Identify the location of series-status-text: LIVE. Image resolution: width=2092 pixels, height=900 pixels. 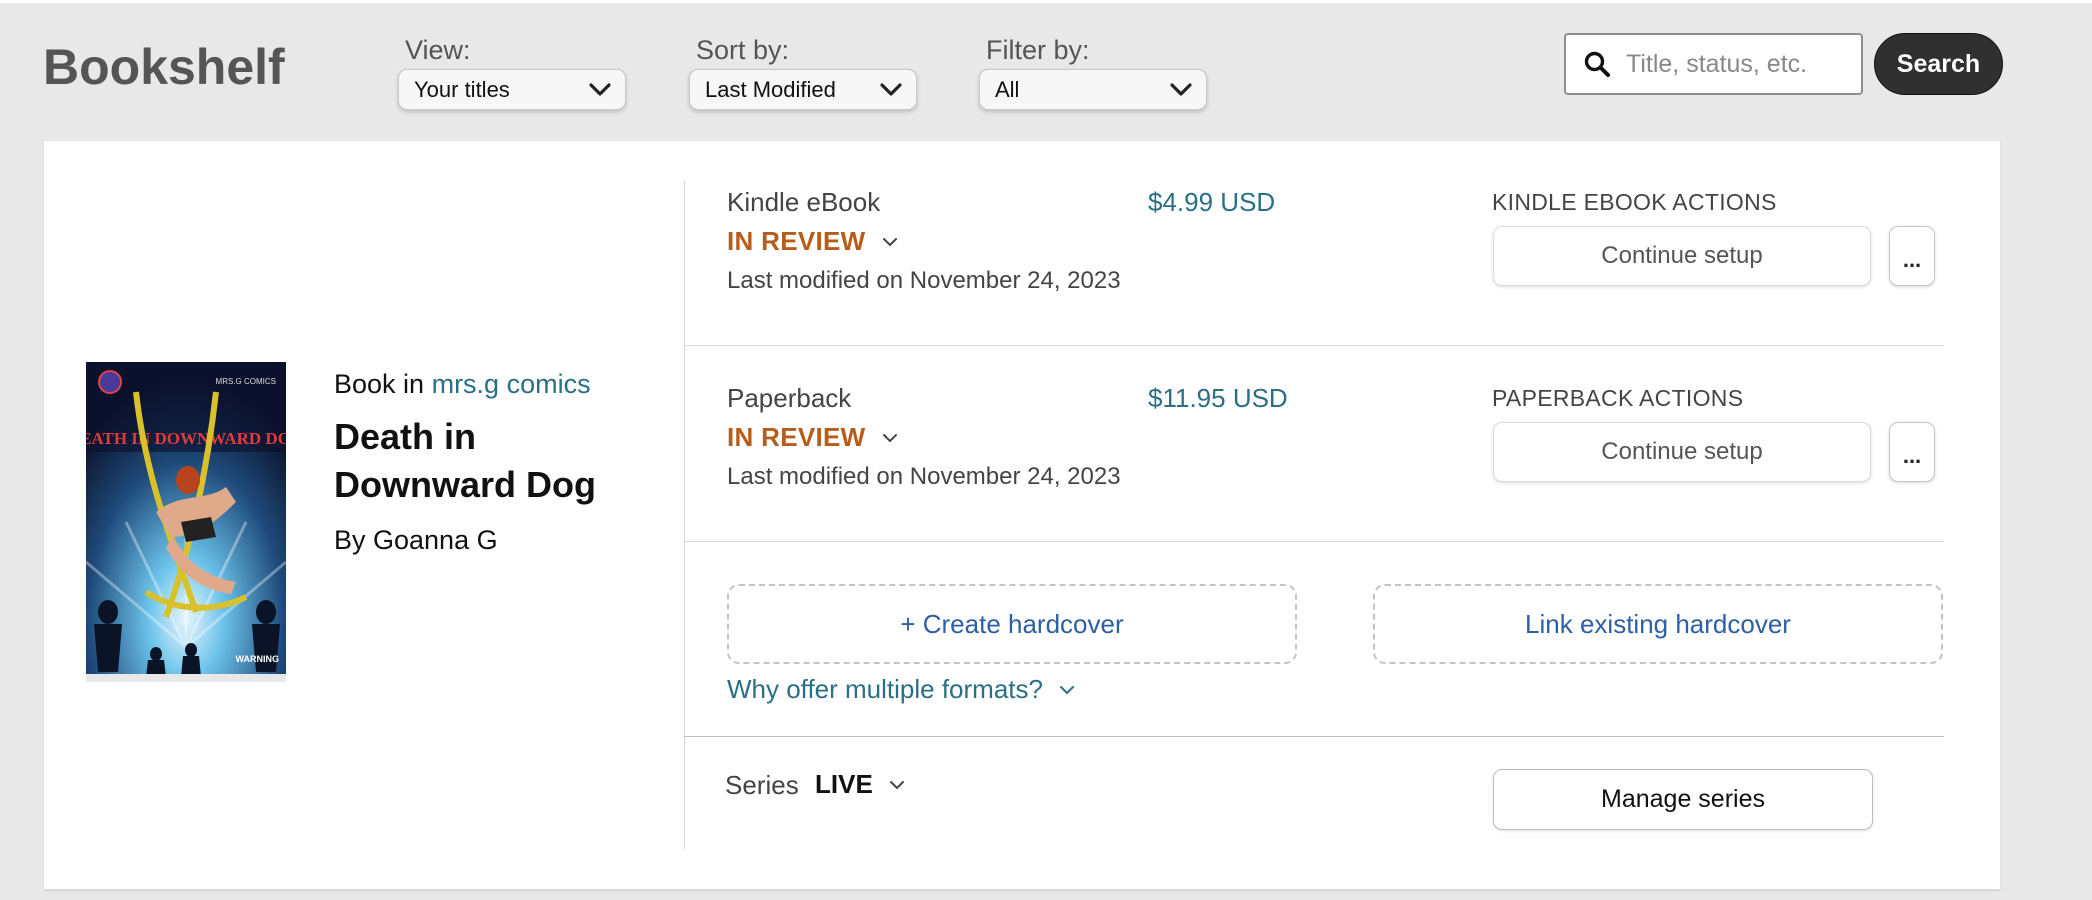
(844, 784).